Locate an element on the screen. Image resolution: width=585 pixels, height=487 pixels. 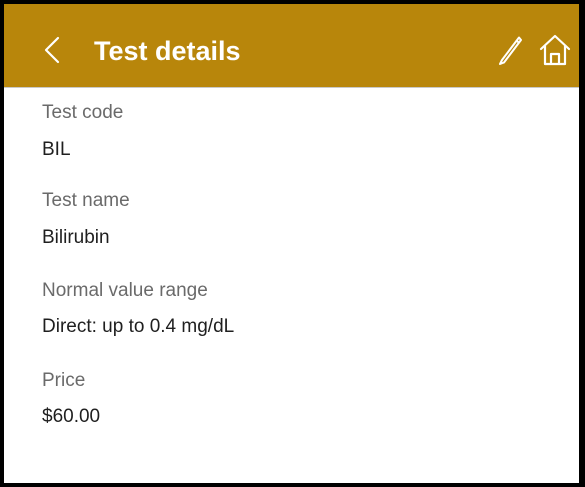
back-button is located at coordinates (52, 50).